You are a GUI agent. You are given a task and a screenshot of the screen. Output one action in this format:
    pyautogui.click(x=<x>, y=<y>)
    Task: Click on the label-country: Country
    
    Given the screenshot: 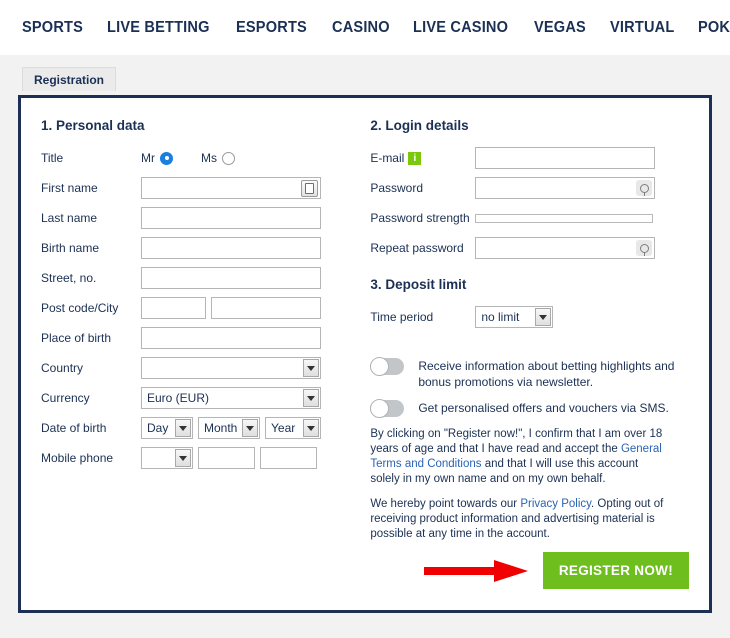 What is the action you would take?
    pyautogui.click(x=62, y=368)
    